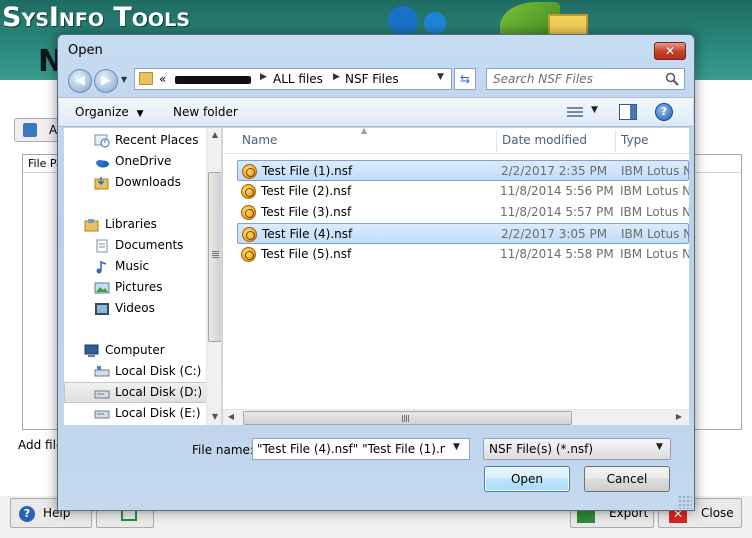 This screenshot has width=752, height=538. Describe the element at coordinates (664, 112) in the screenshot. I see `help-button: ?` at that location.